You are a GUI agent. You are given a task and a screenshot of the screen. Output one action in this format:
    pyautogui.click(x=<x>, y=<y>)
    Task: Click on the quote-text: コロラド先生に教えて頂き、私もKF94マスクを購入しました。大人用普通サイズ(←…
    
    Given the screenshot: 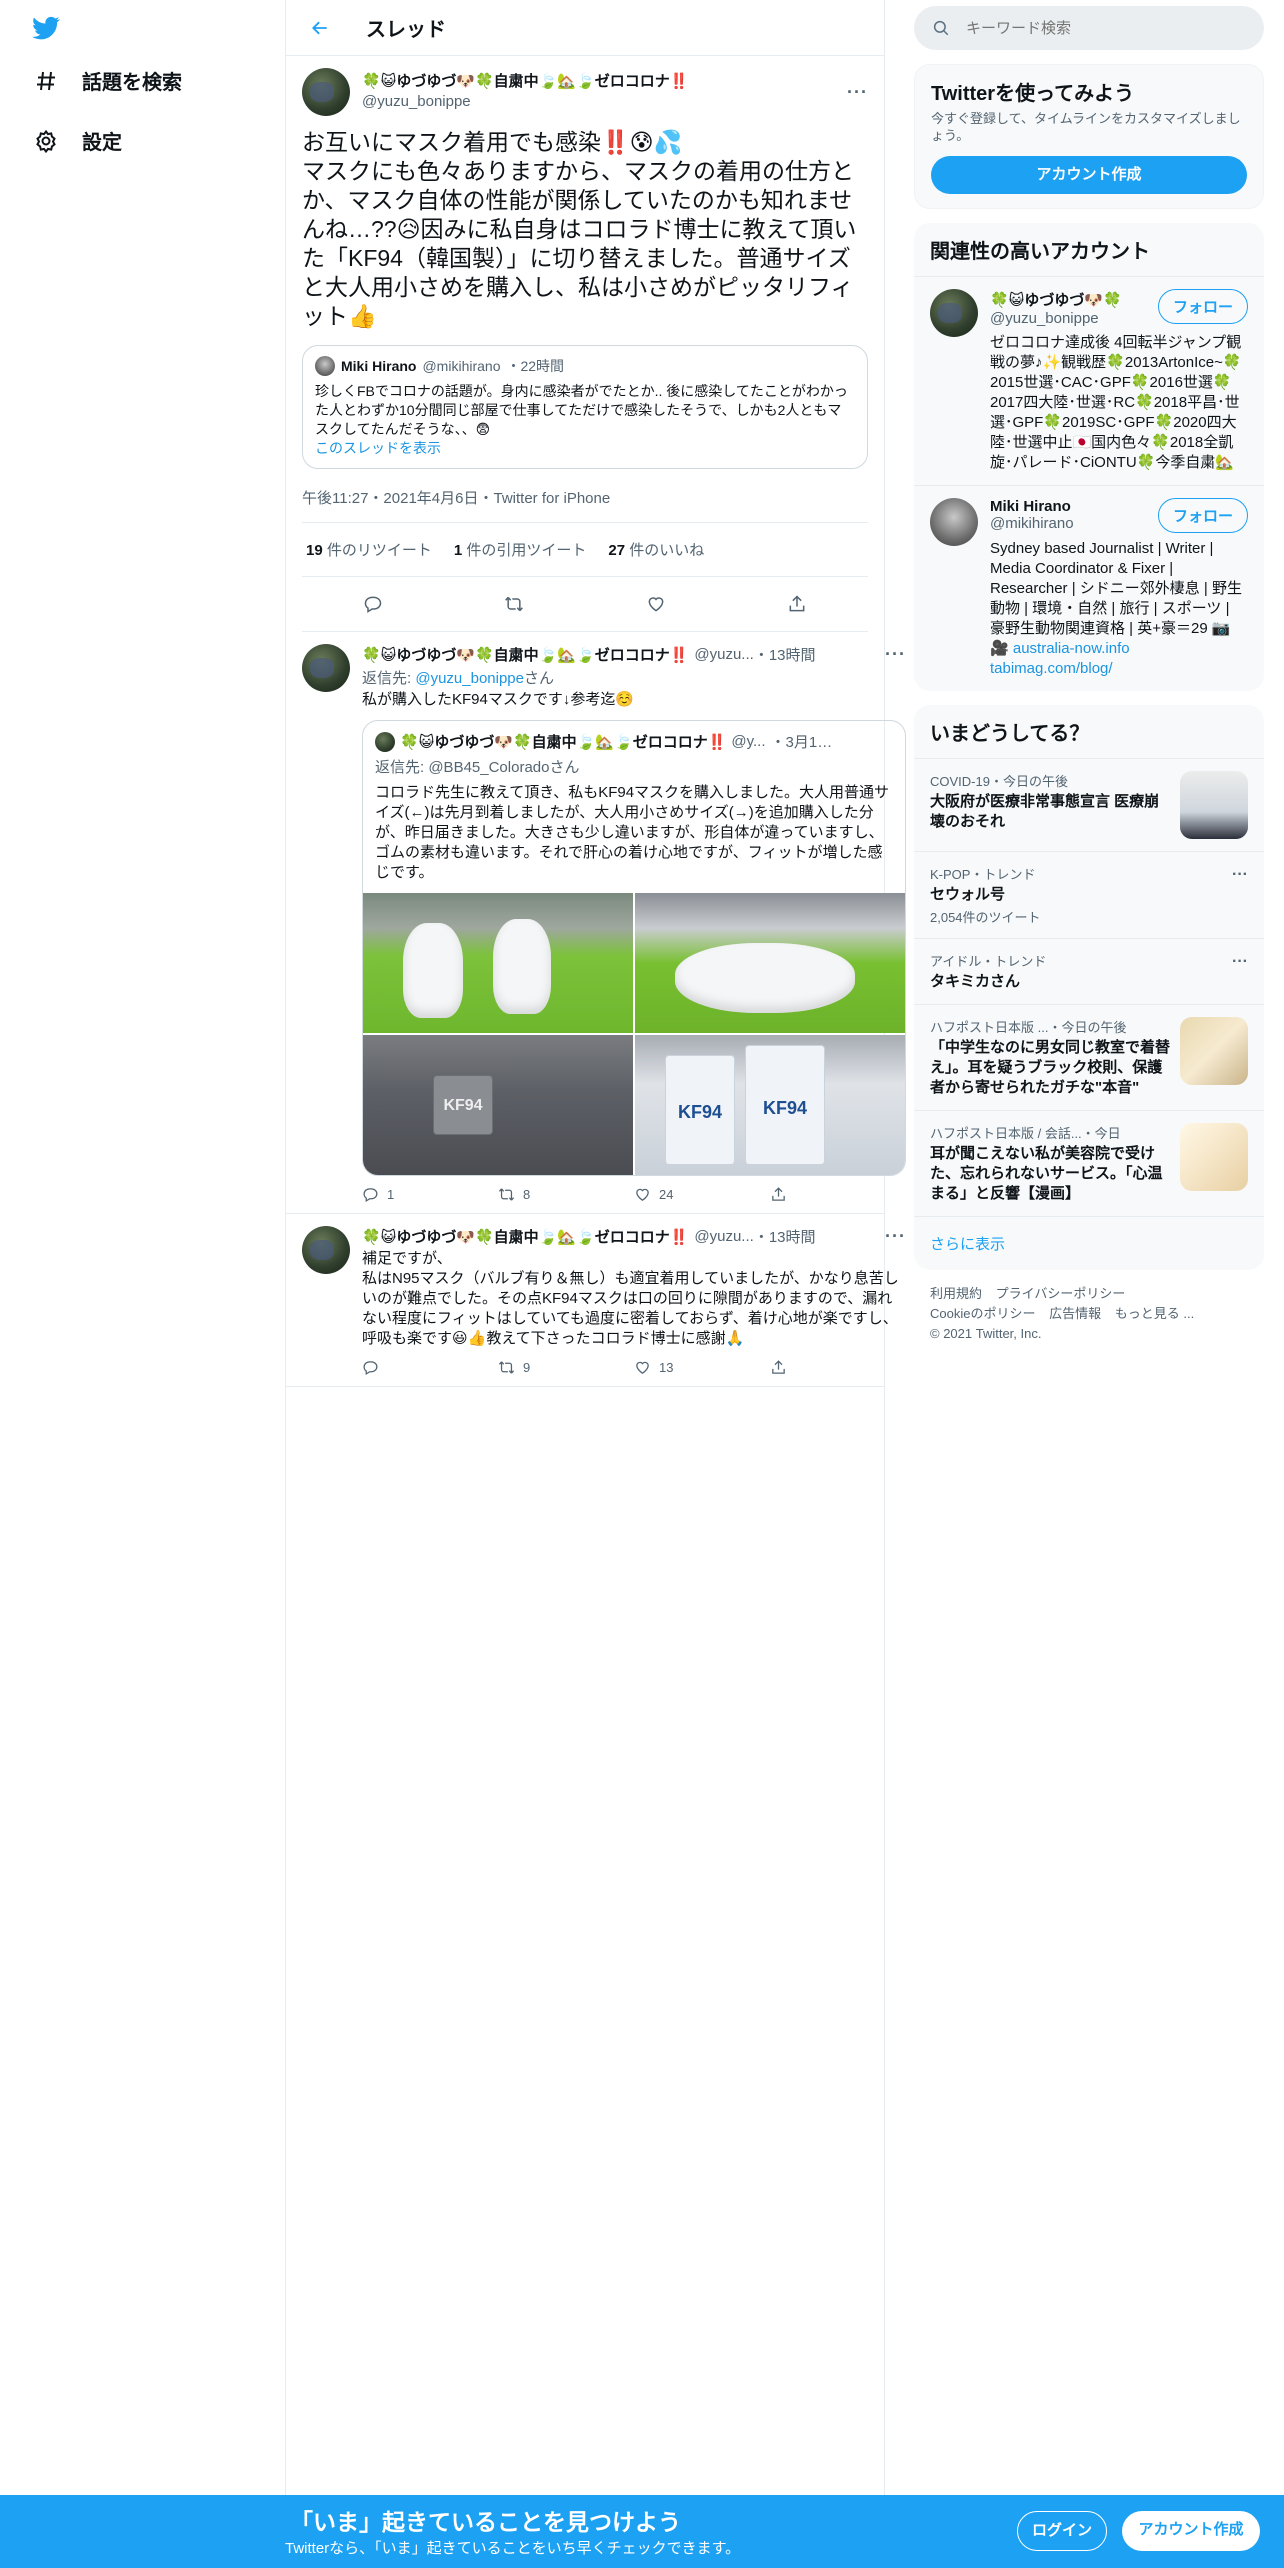 What is the action you would take?
    pyautogui.click(x=632, y=832)
    